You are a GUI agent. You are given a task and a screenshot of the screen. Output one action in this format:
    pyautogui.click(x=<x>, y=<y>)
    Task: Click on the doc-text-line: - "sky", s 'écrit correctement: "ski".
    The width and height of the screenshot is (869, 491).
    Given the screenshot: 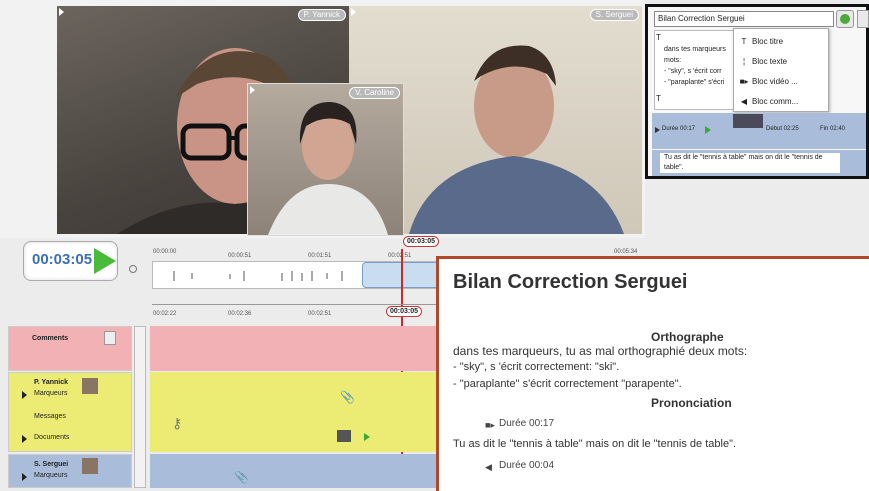 What is the action you would take?
    pyautogui.click(x=536, y=367)
    